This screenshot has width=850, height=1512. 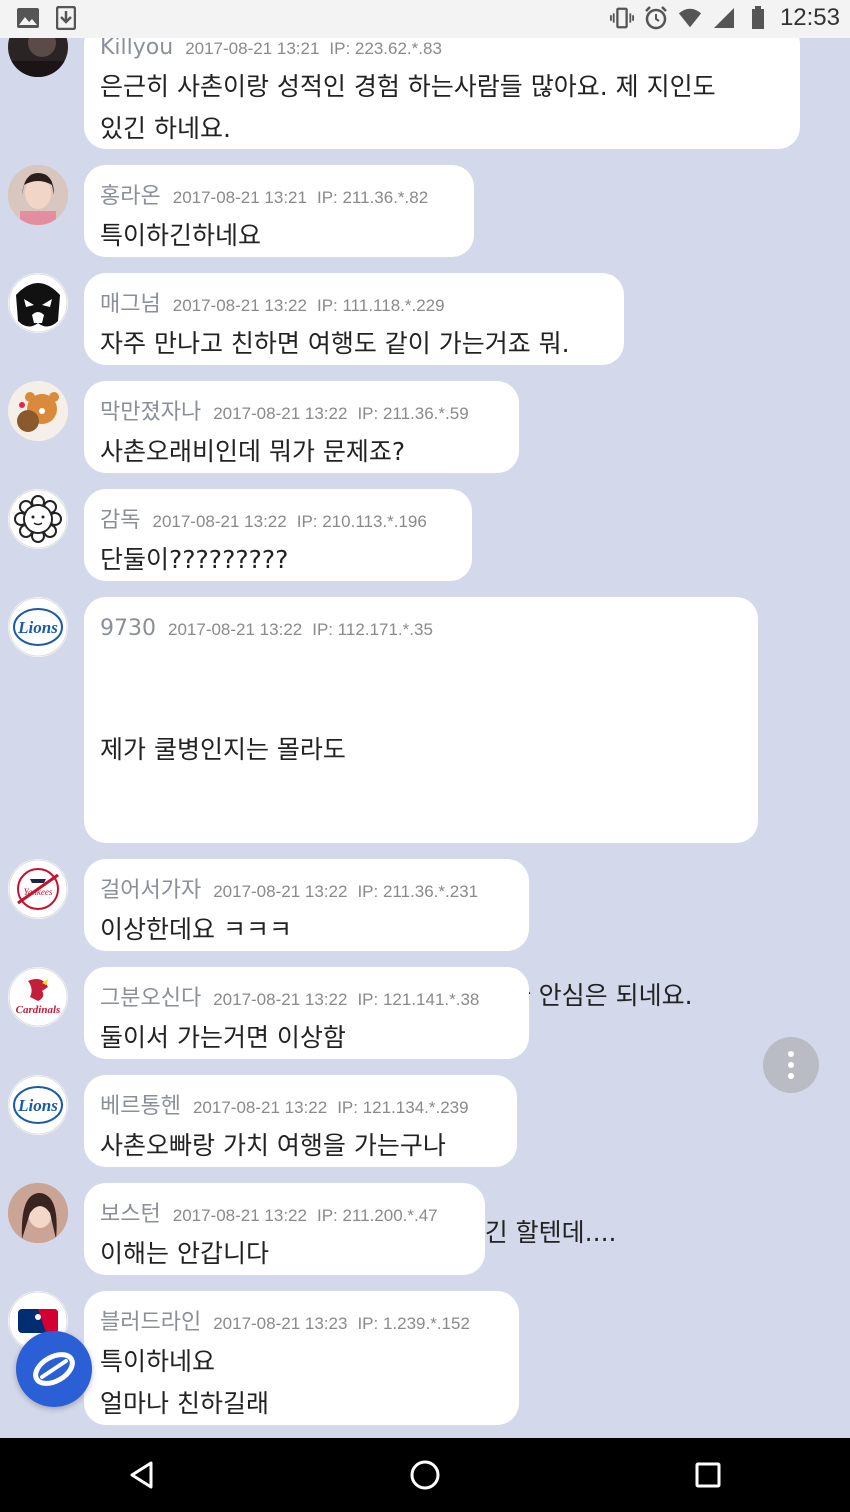 I want to click on app-logo-button, so click(x=54, y=1369).